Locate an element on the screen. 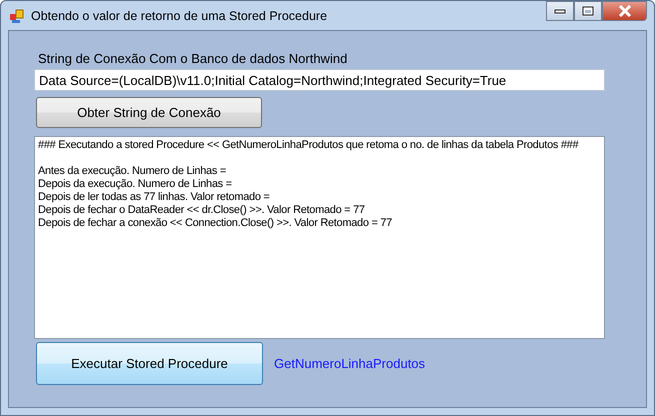  execute-procedure-button: Executar Stored Procedure is located at coordinates (149, 363).